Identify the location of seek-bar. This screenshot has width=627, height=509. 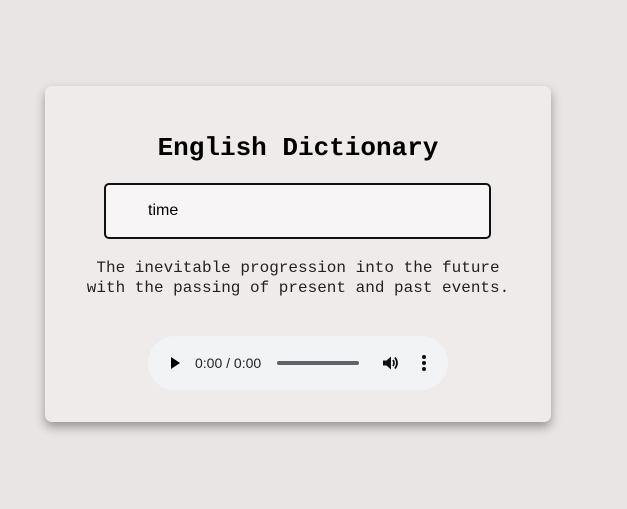
(318, 363).